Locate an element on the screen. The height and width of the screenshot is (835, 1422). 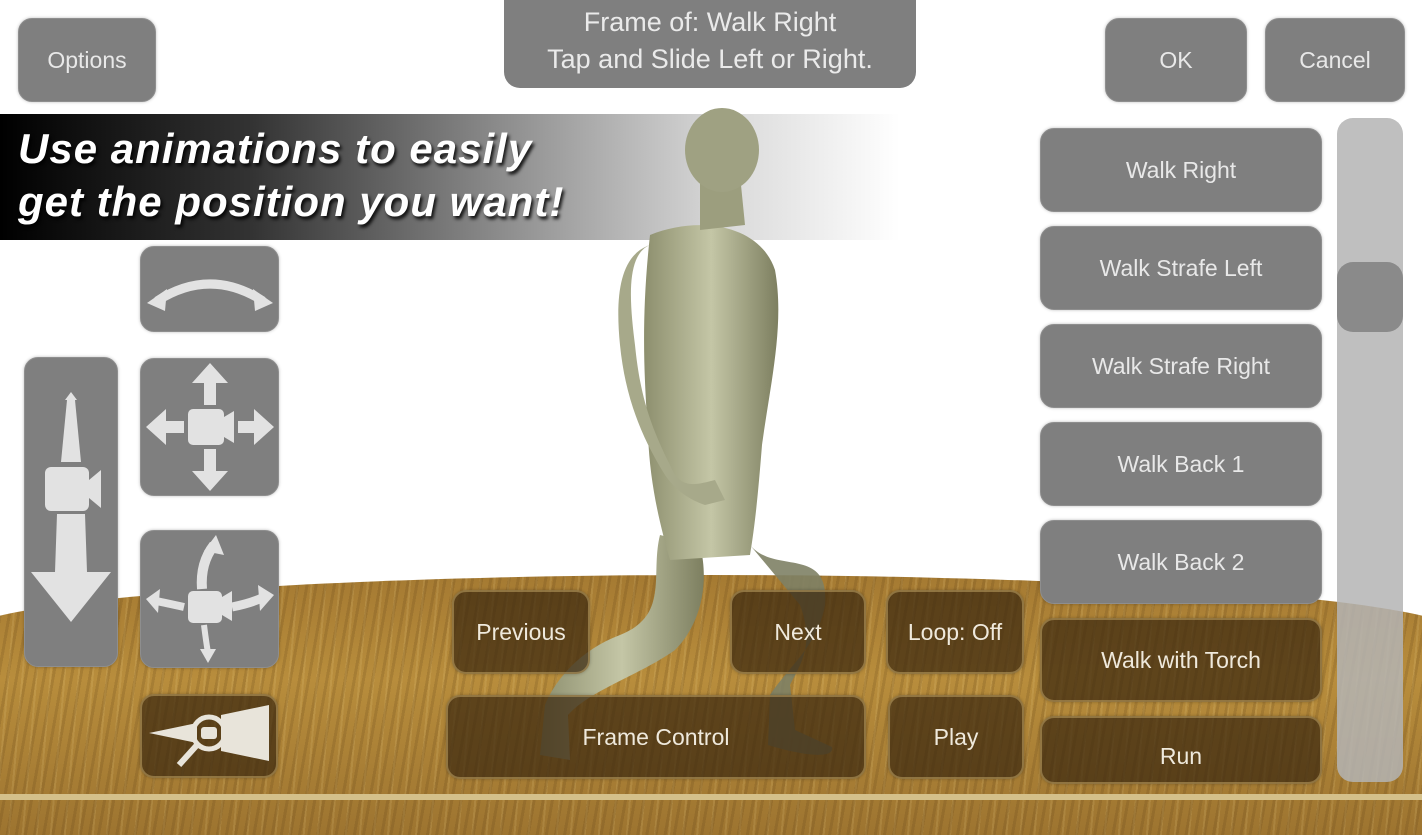
animation-item-label: Walk Strafe Right is located at coordinates (1181, 365).